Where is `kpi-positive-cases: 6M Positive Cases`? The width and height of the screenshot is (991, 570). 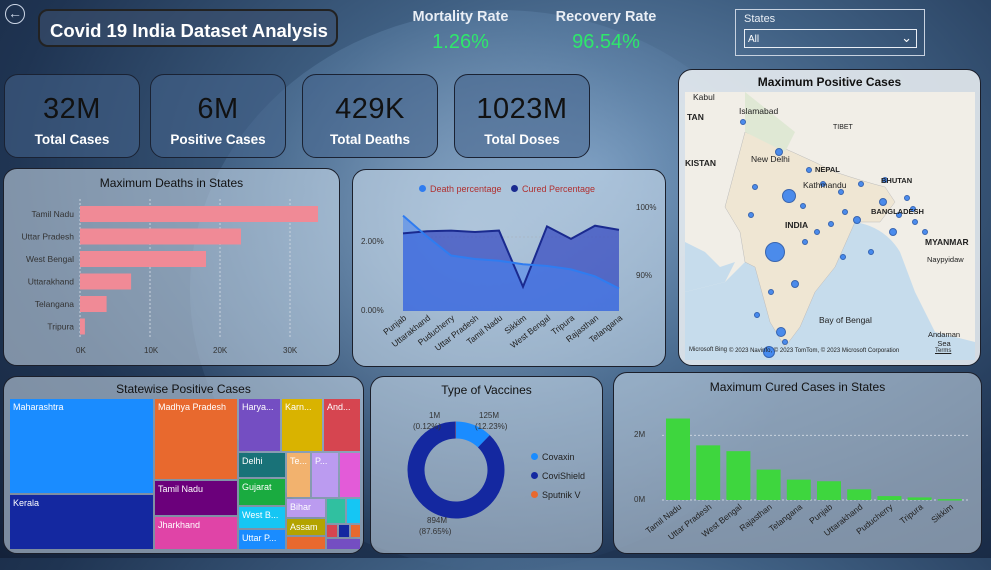
kpi-positive-cases: 6M Positive Cases is located at coordinates (218, 116).